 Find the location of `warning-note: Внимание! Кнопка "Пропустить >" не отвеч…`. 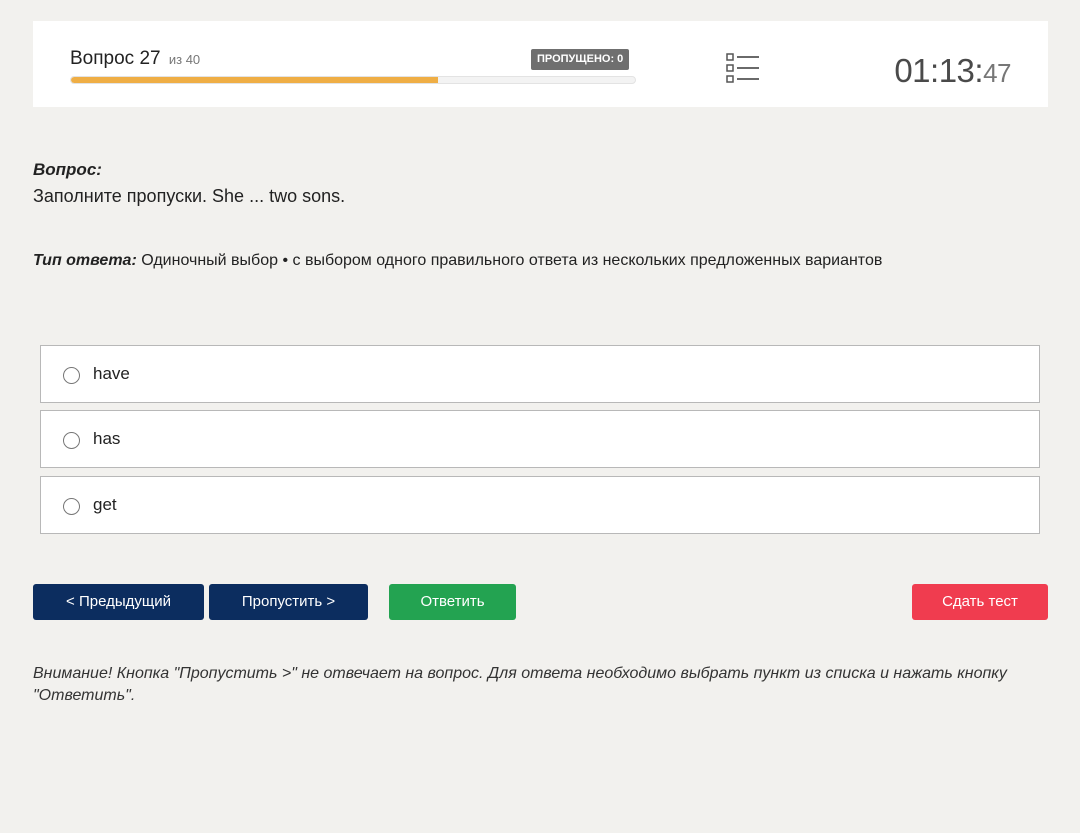

warning-note: Внимание! Кнопка "Пропустить >" не отвеч… is located at coordinates (520, 684).